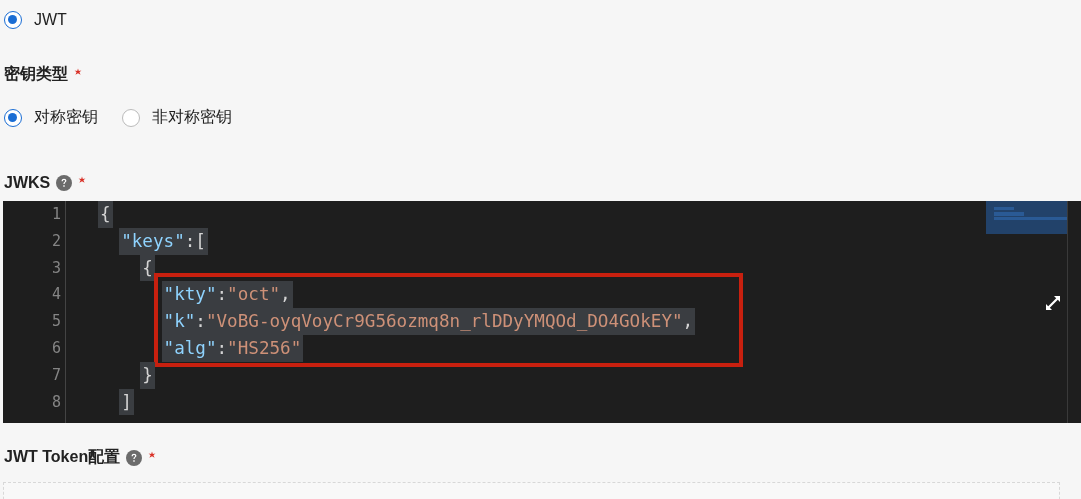  Describe the element at coordinates (51, 117) in the screenshot. I see `radio-option: 对称密钥` at that location.